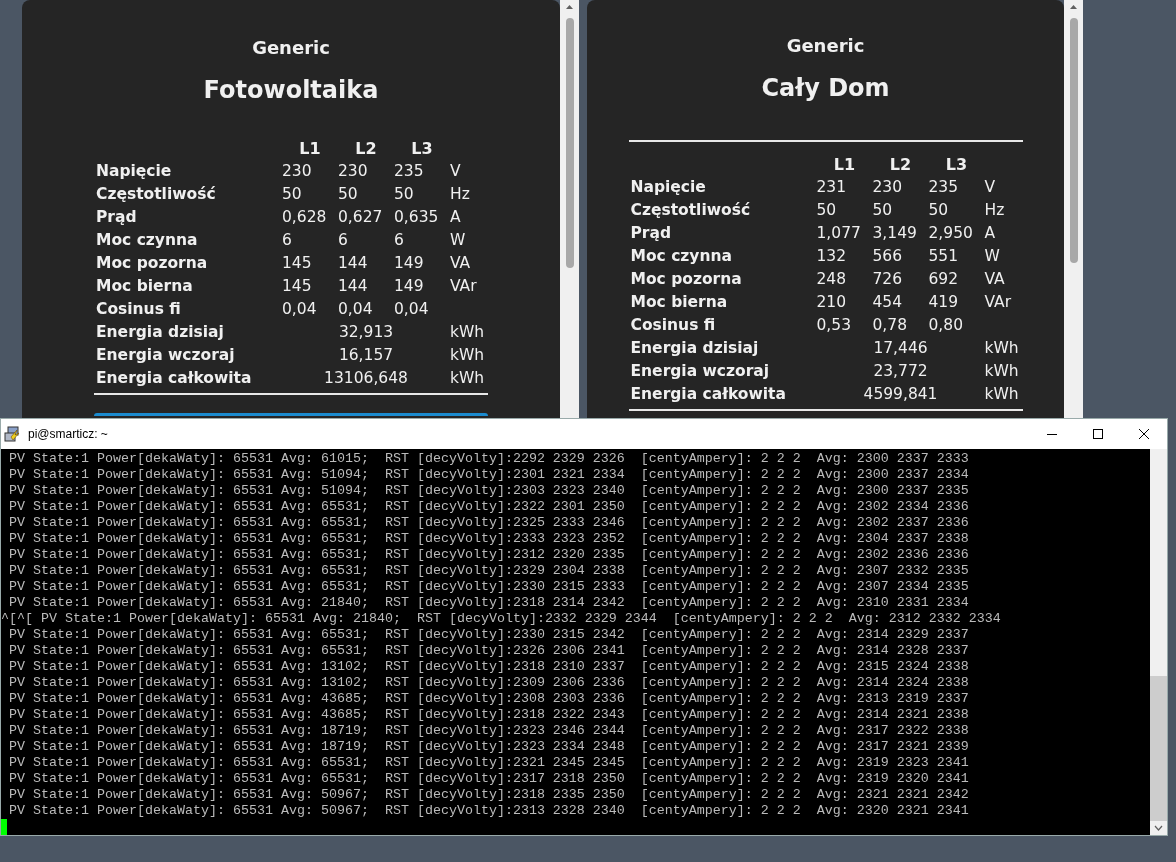  What do you see at coordinates (890, 325) in the screenshot?
I see `value-cell-text: 0,78` at bounding box center [890, 325].